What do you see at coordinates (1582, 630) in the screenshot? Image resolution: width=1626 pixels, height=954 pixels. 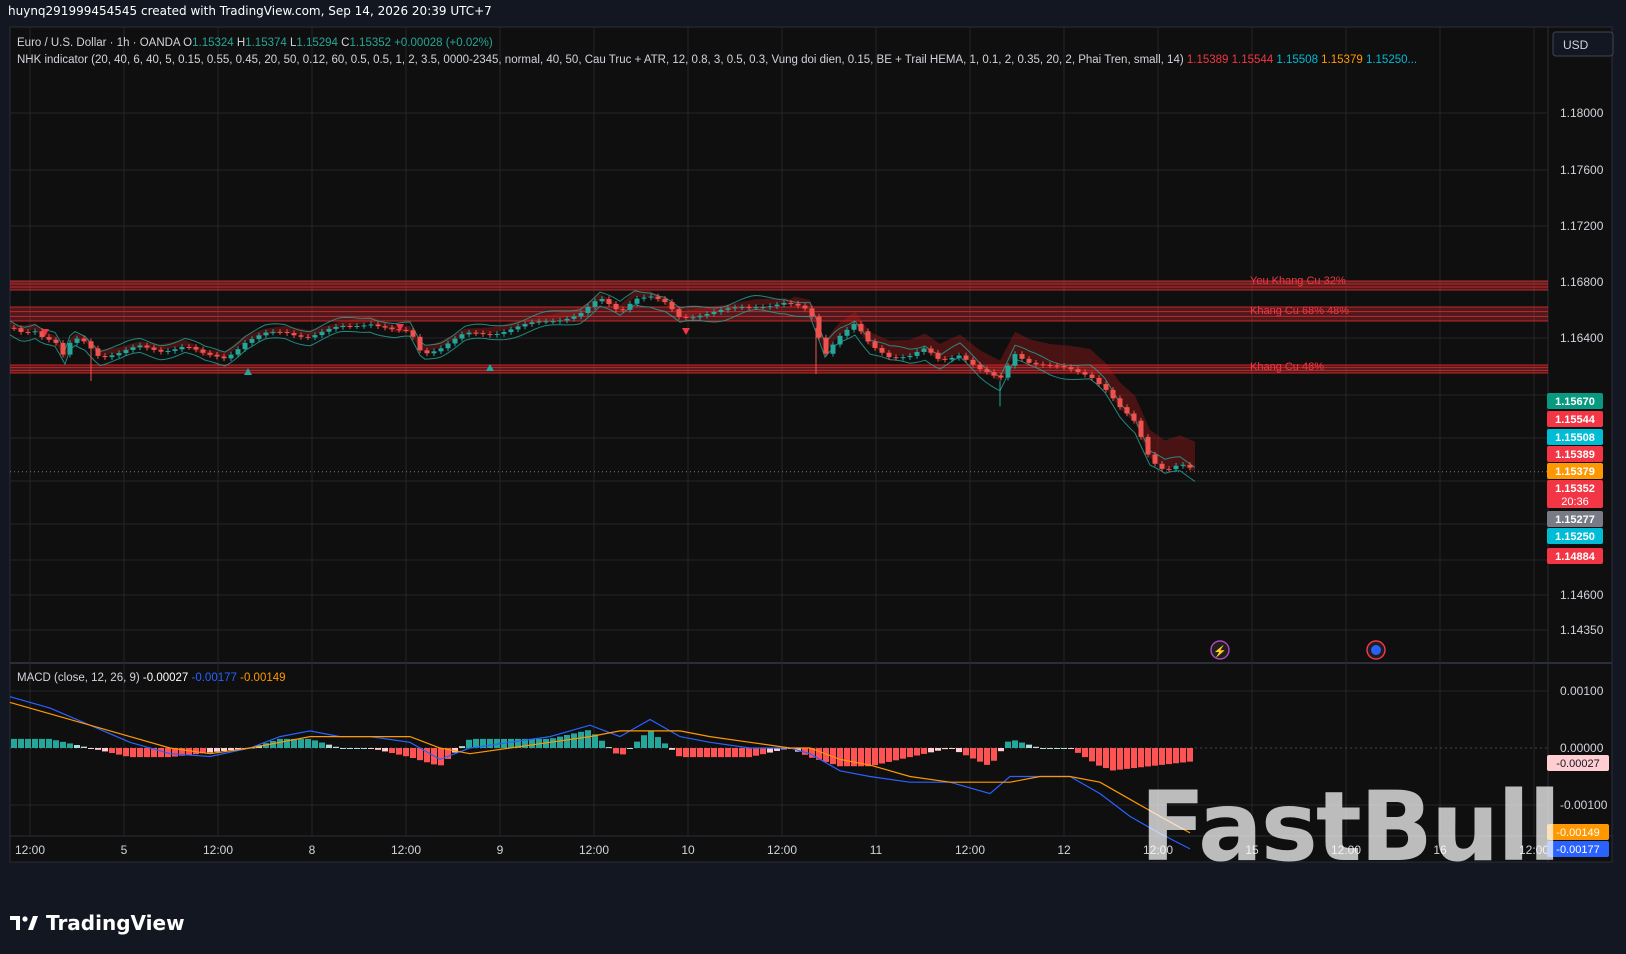 I see `y-tick-label: 1.14350` at bounding box center [1582, 630].